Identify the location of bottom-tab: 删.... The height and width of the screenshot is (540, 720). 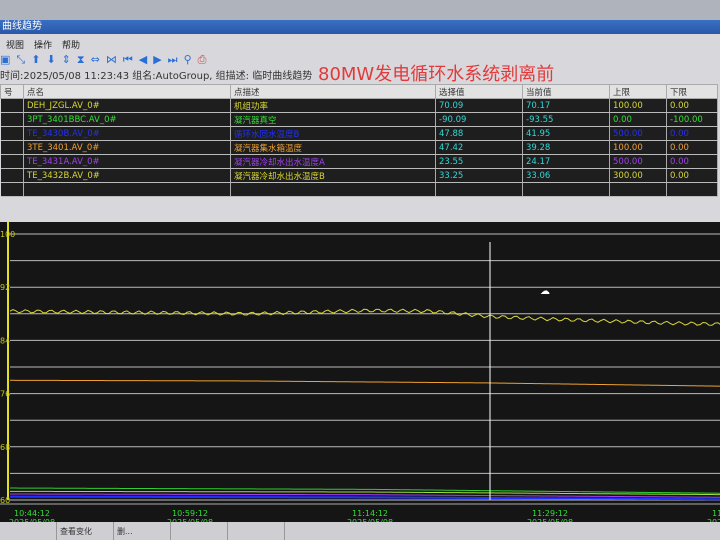
(142, 531).